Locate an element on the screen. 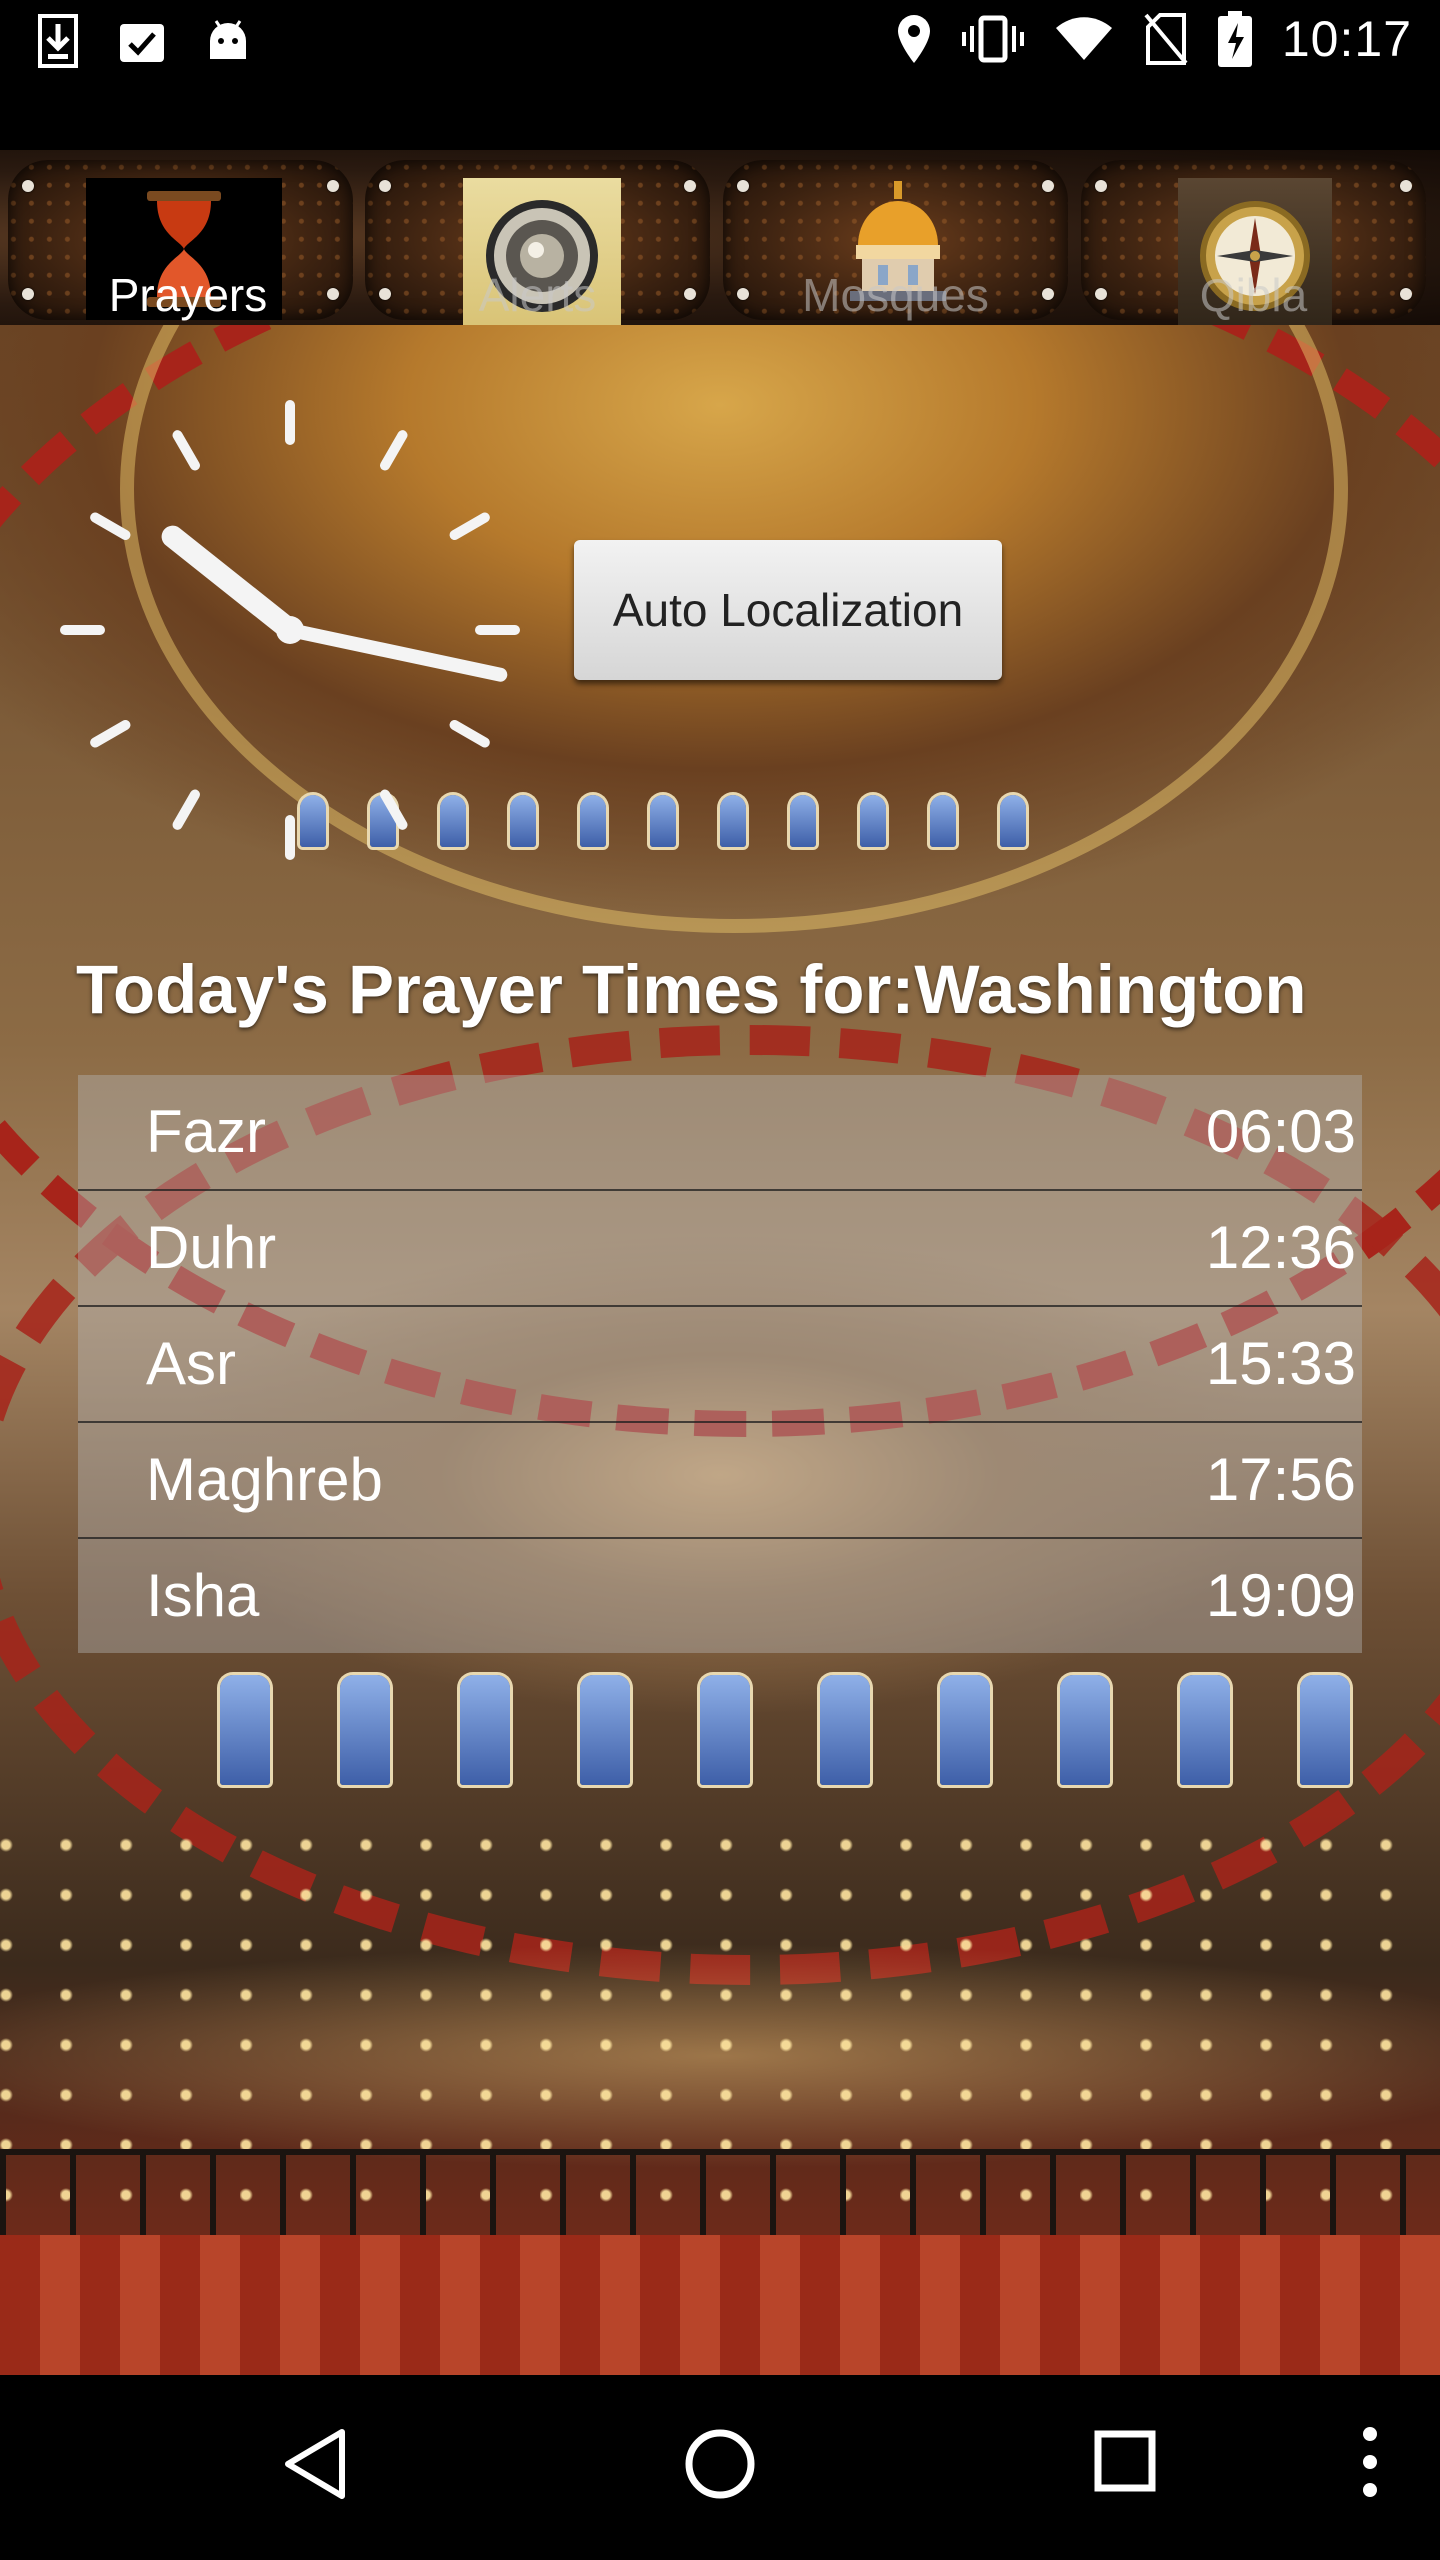 The image size is (1440, 2560). analog-clock is located at coordinates (290, 630).